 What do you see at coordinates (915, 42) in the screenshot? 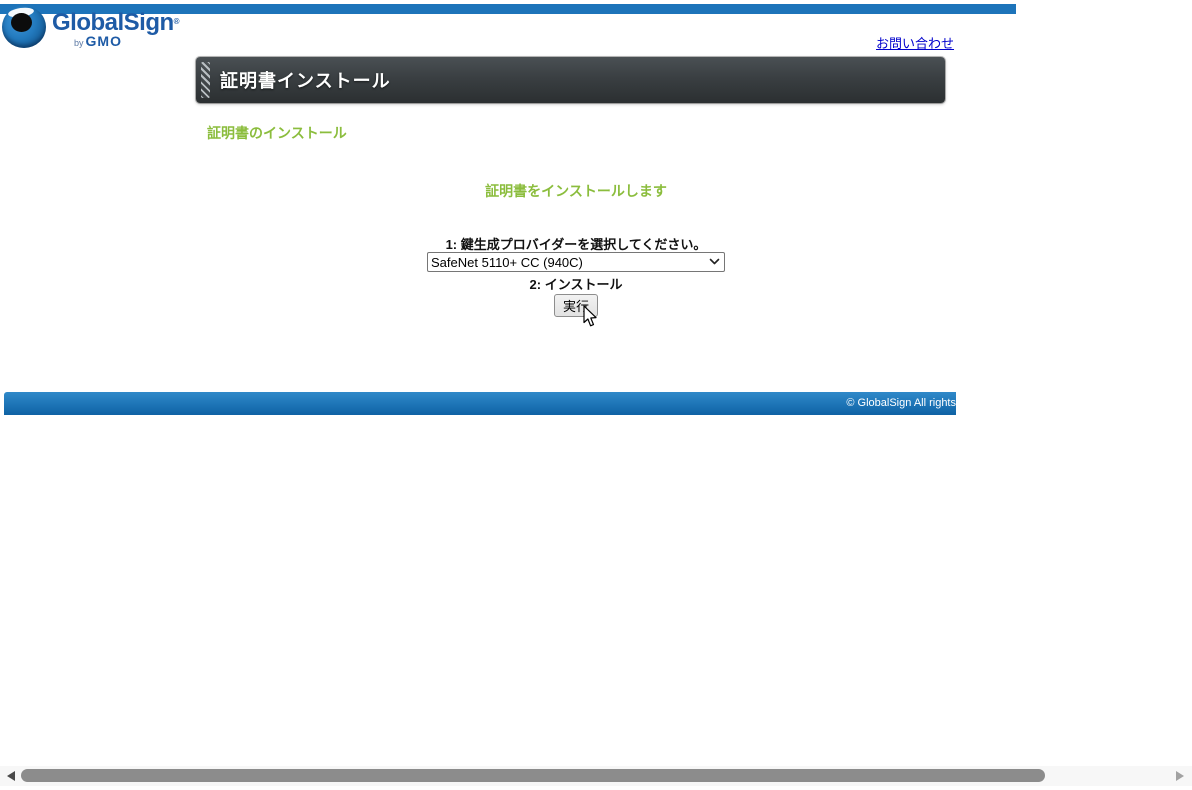
I see `contact-link: お問い合わせ` at bounding box center [915, 42].